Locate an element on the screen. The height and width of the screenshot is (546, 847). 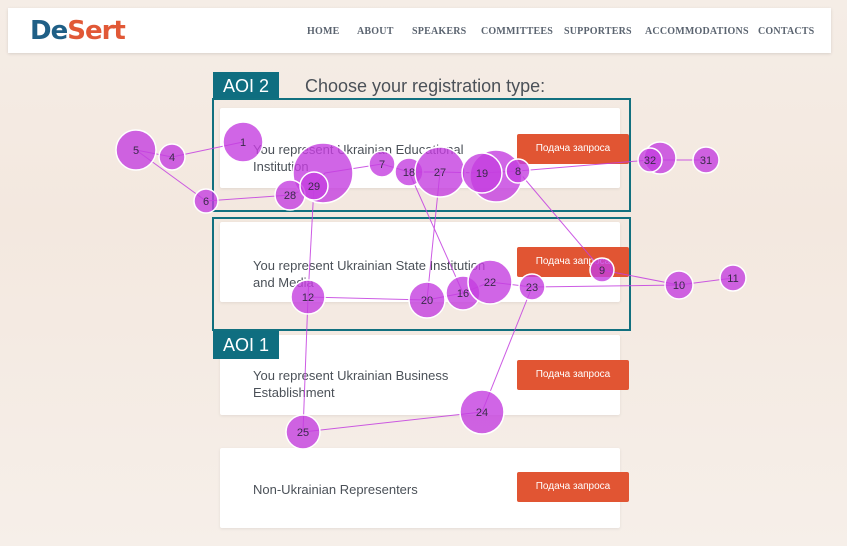
fixation-label-23: 23 is located at coordinates (532, 288).